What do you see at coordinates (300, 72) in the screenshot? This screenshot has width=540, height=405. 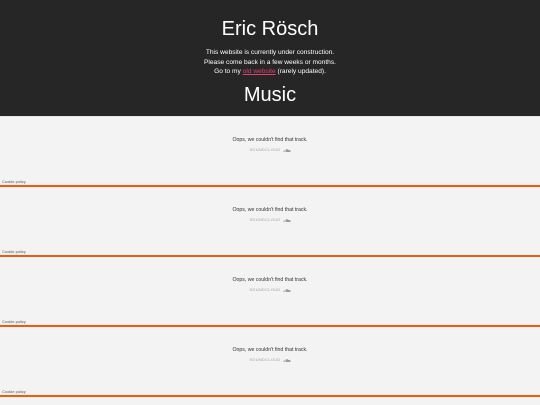 I see `intro-line-3-after: (rarely updated).` at bounding box center [300, 72].